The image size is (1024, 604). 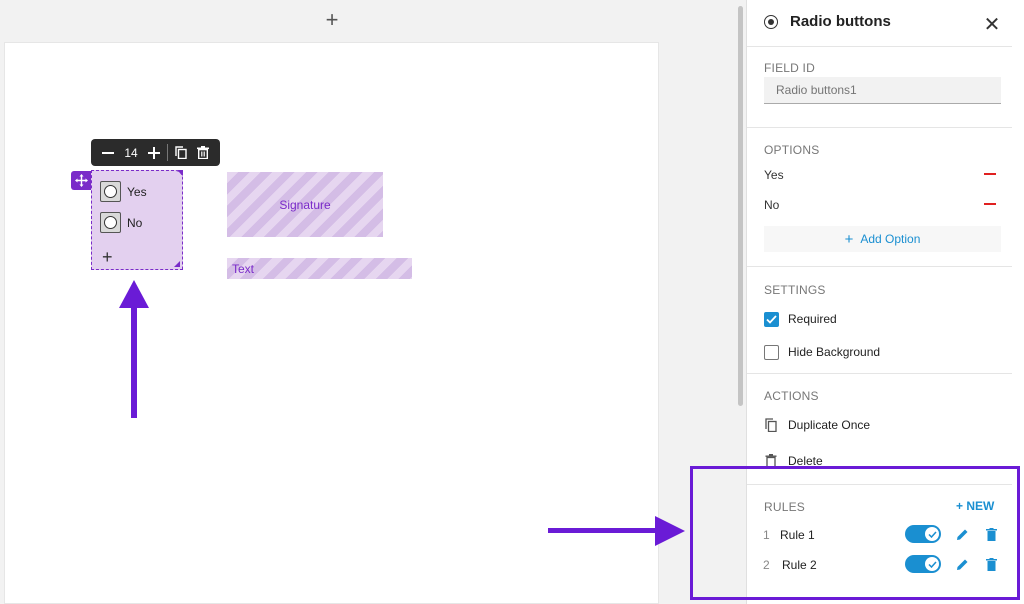 What do you see at coordinates (792, 150) in the screenshot?
I see `options-label: OPTIONS` at bounding box center [792, 150].